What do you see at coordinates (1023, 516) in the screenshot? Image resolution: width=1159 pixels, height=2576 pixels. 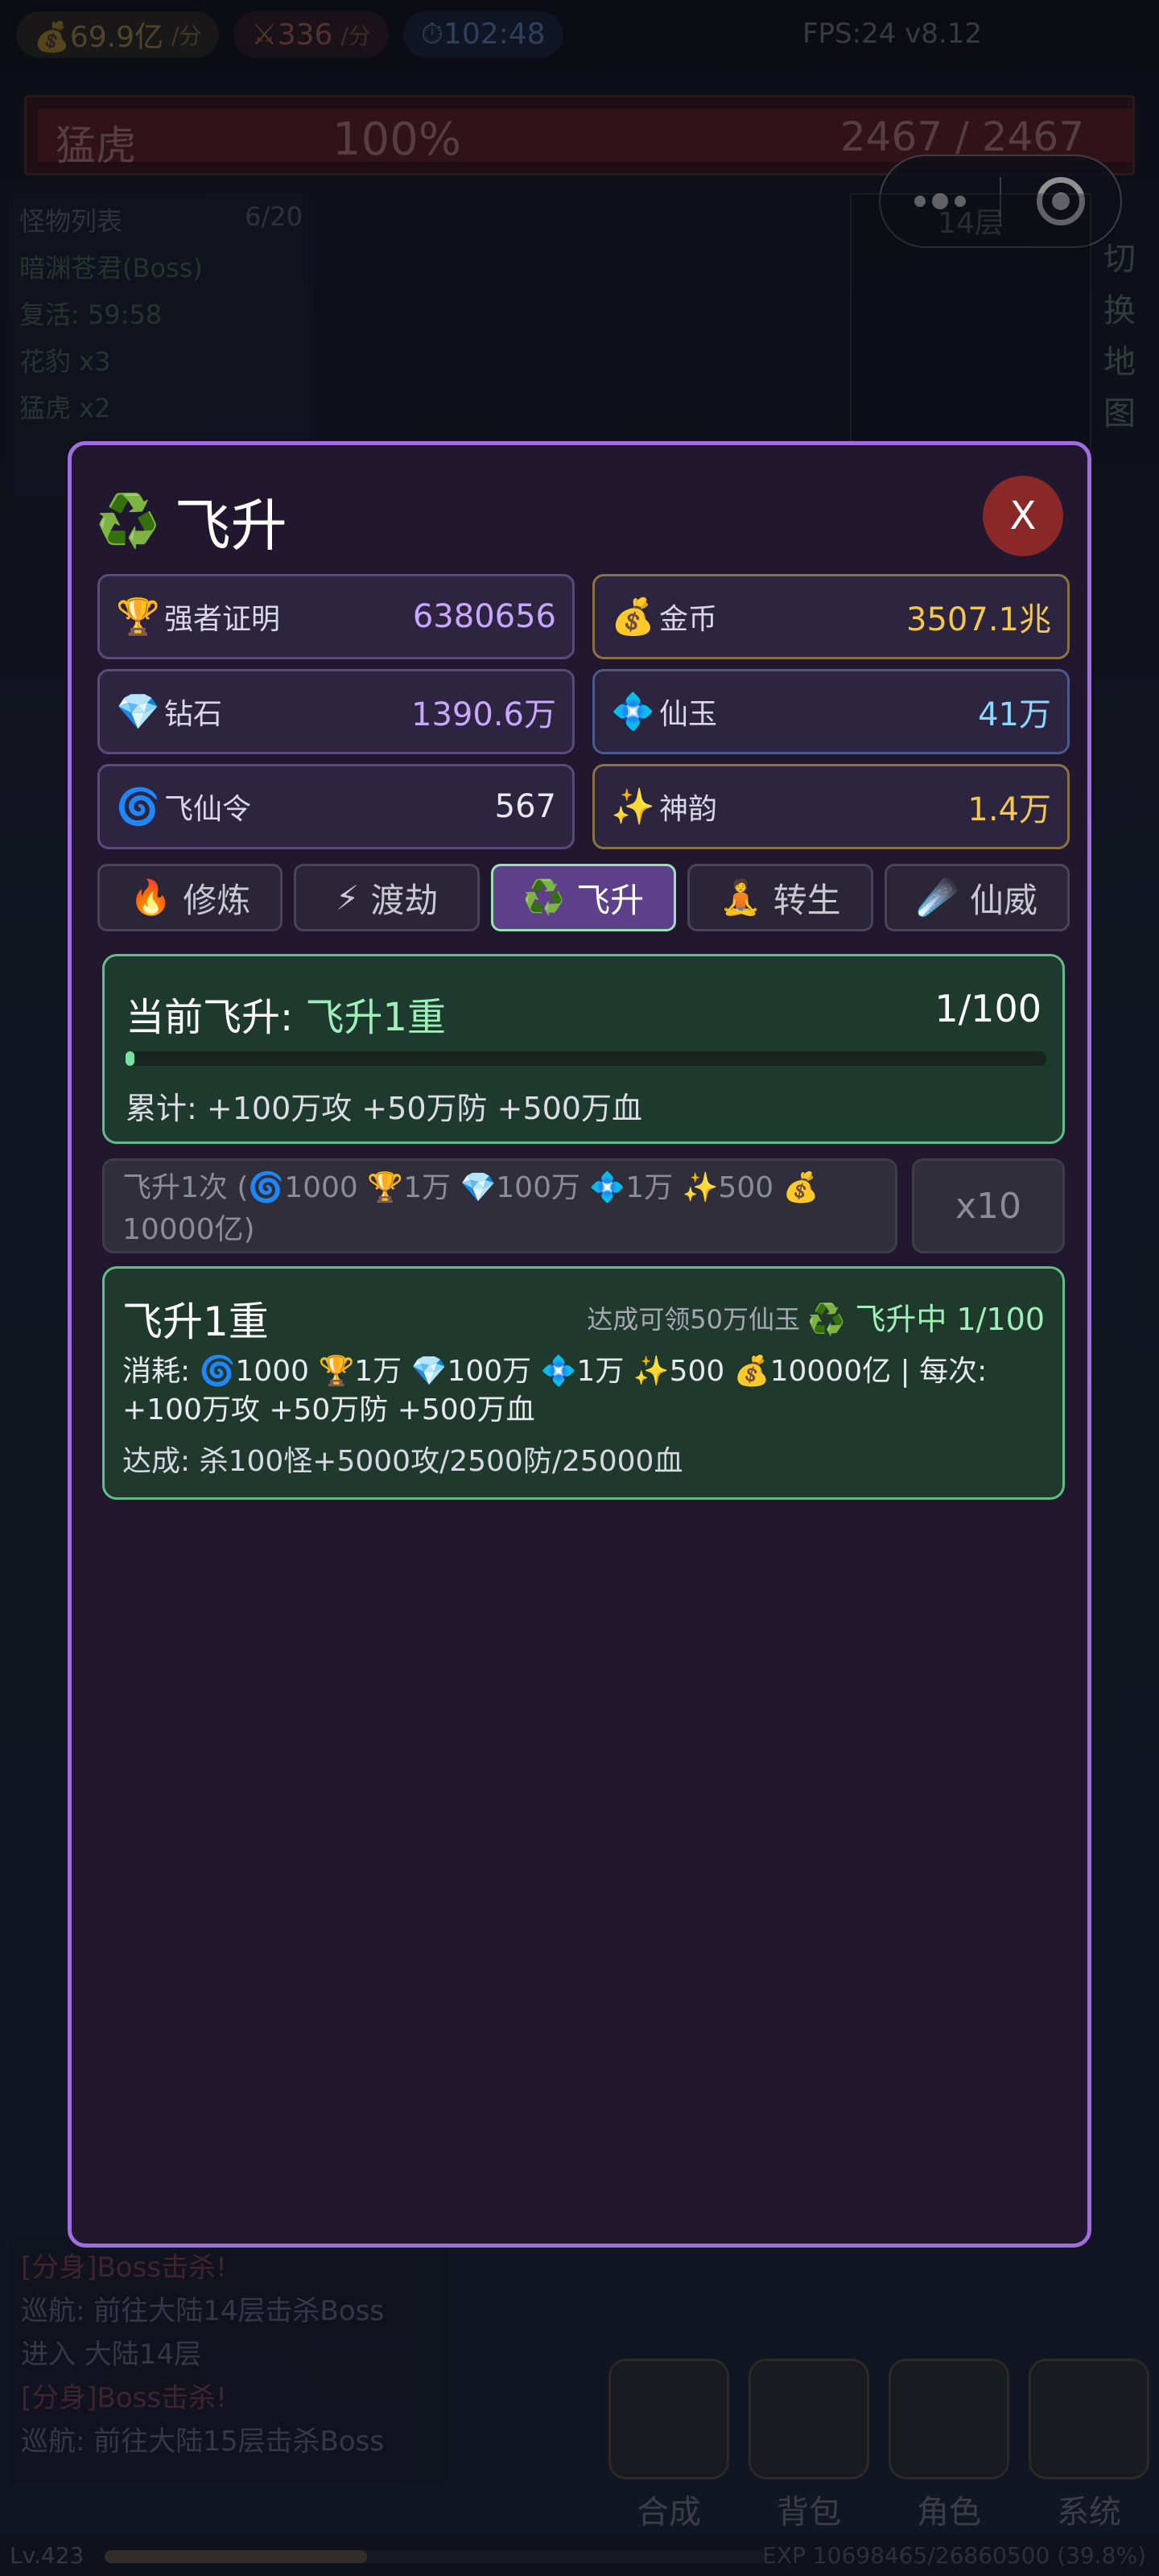 I see `close-button: X` at bounding box center [1023, 516].